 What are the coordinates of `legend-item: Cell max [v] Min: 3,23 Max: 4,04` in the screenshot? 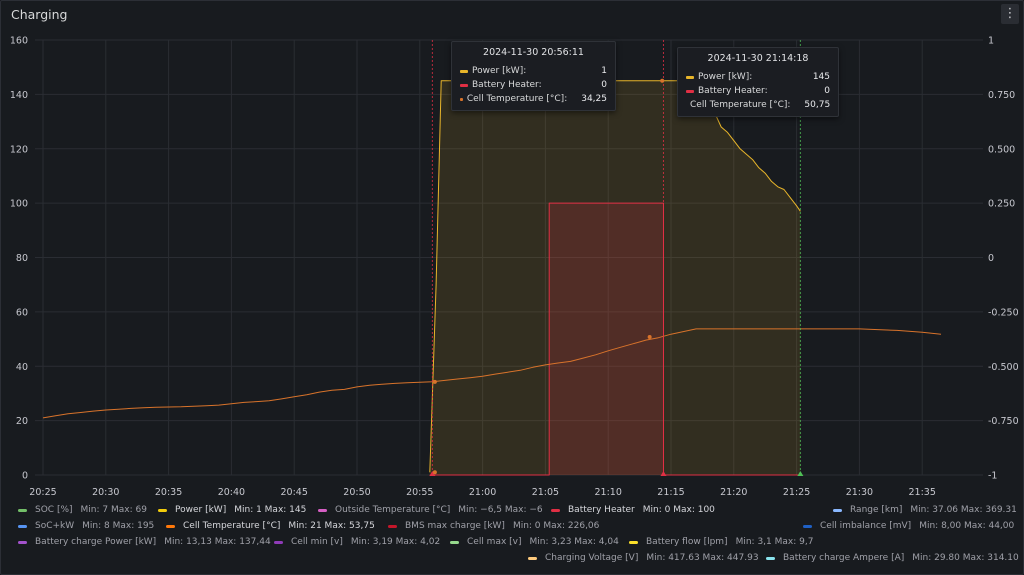 It's located at (534, 542).